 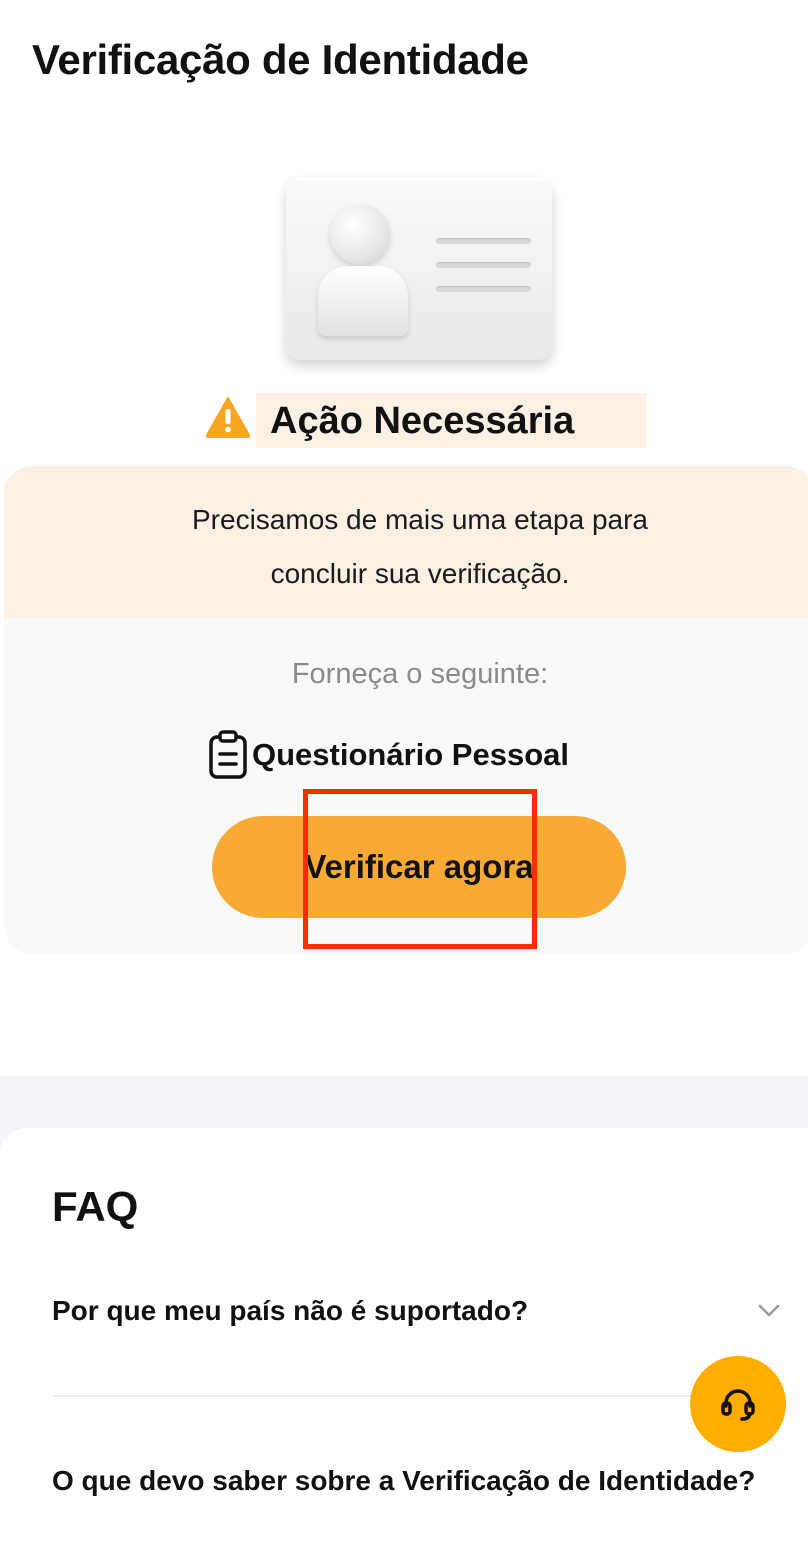 I want to click on action-required-title: Ação Necessária, so click(x=422, y=421).